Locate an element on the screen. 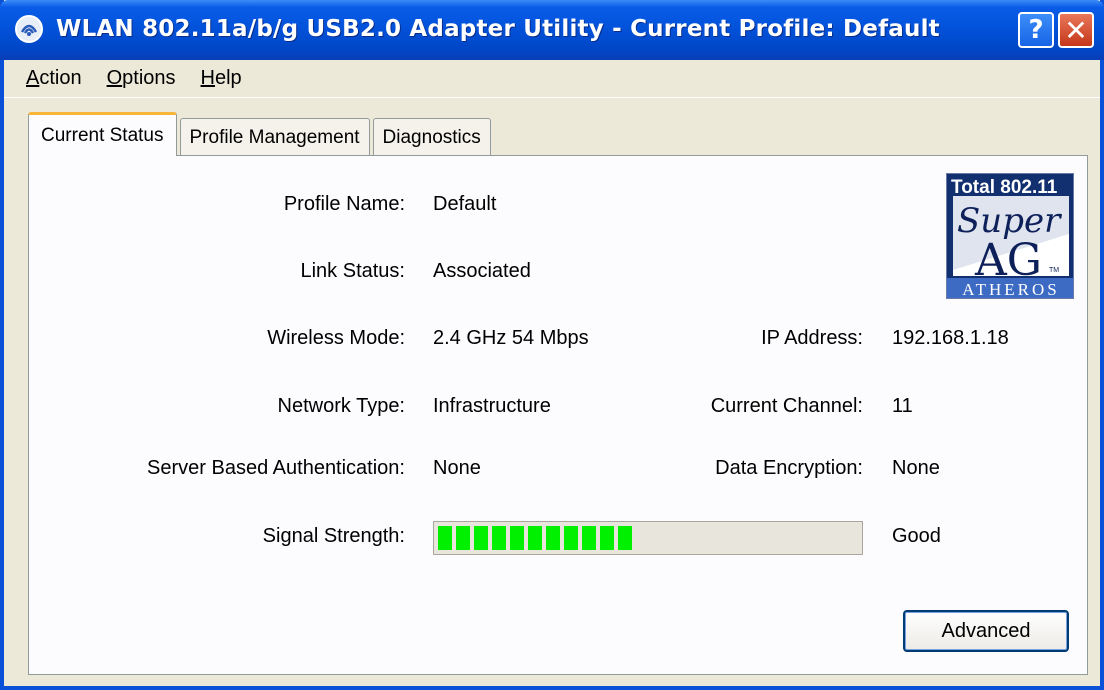 This screenshot has height=690, width=1104. network-type-label: Network Type: is located at coordinates (341, 406).